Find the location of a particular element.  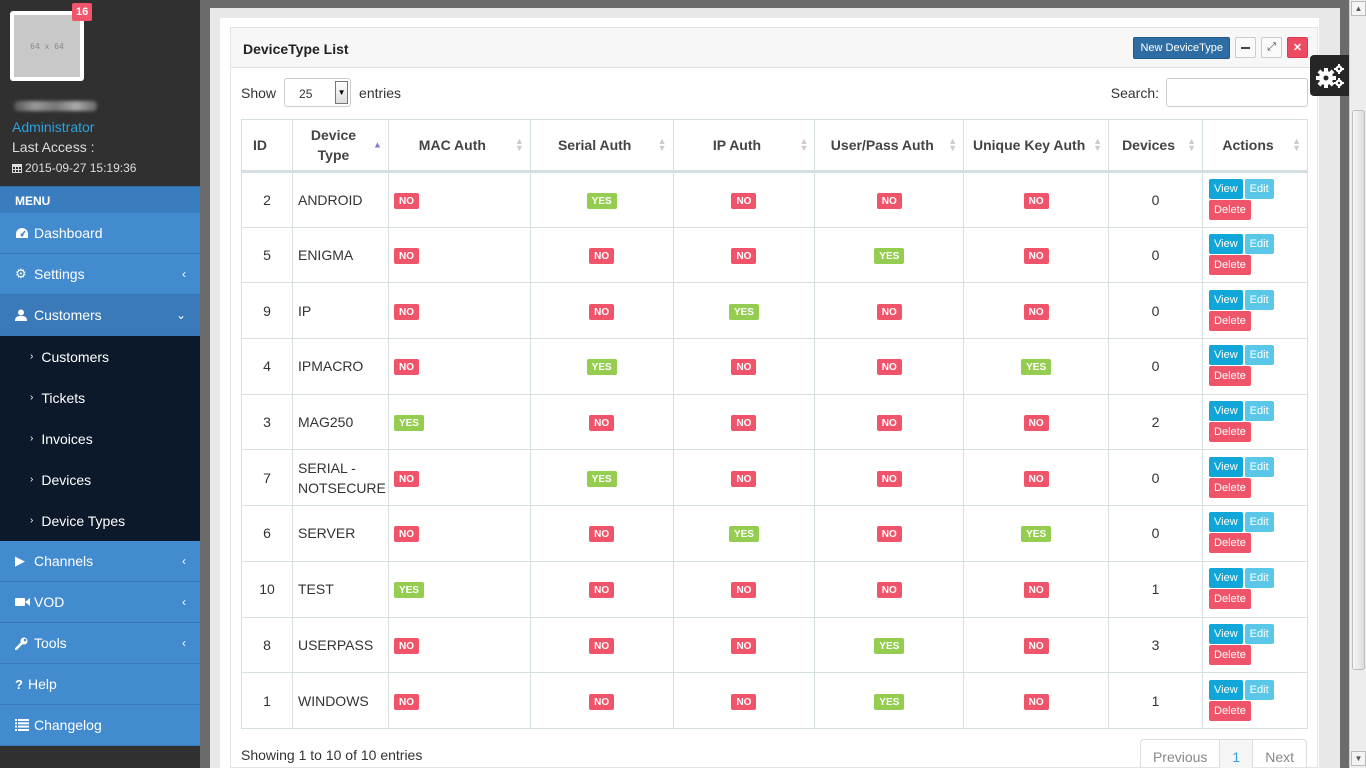

sidebar-item-settings: ⚙ Settings ‹ is located at coordinates (100, 274).